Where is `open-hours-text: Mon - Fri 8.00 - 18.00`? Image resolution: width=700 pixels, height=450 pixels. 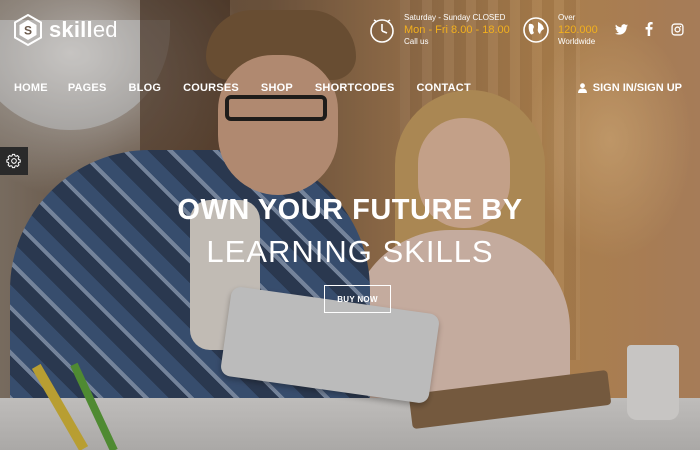 open-hours-text: Mon - Fri 8.00 - 18.00 is located at coordinates (457, 30).